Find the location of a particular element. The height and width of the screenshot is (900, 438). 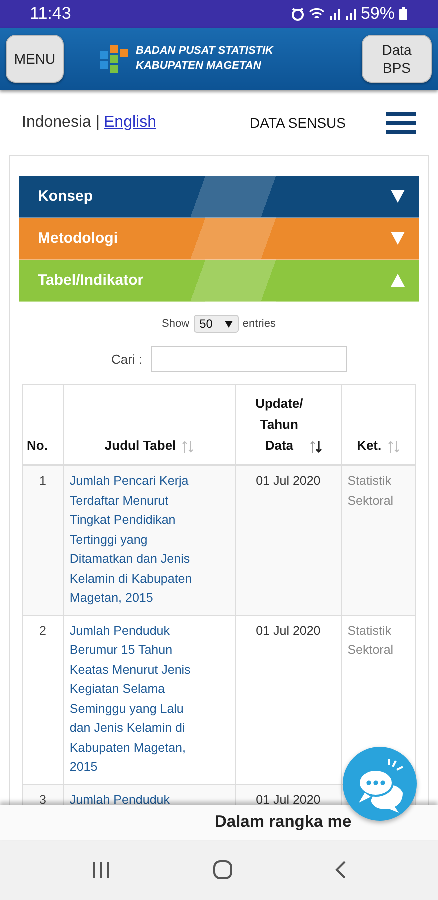

section-title: DATA SENSUS is located at coordinates (298, 122).